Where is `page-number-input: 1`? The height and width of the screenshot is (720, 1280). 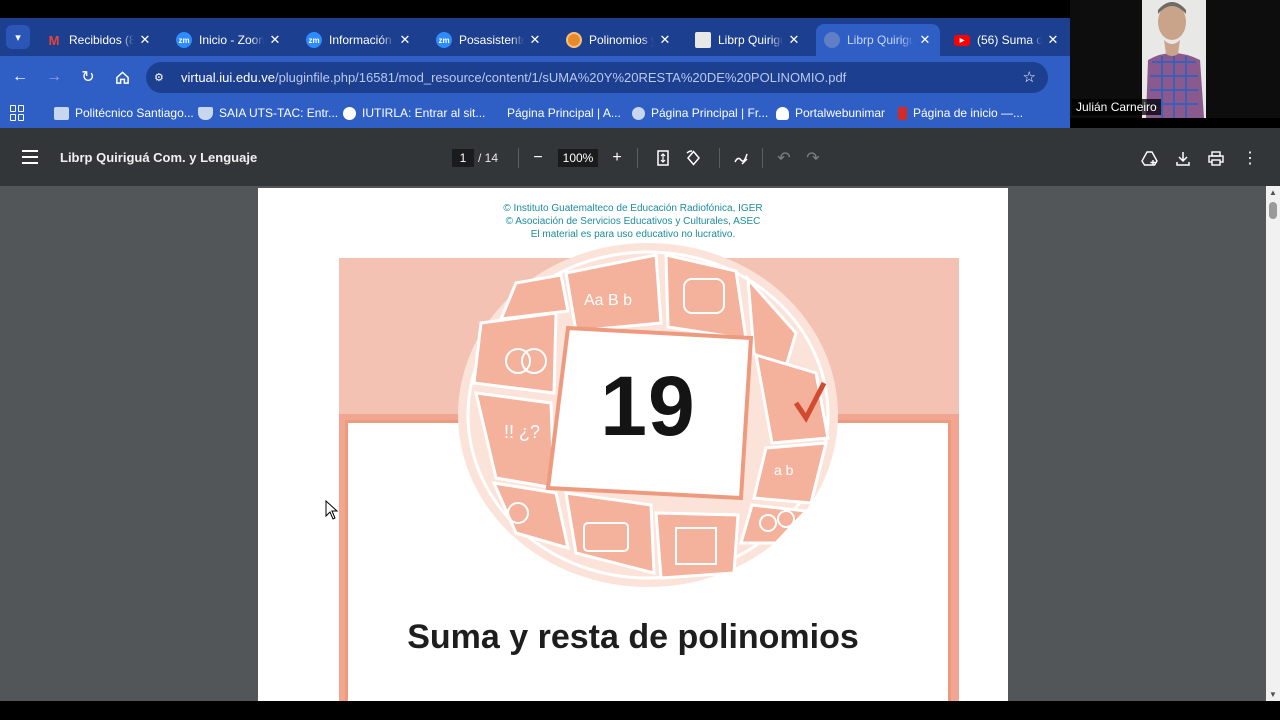 page-number-input: 1 is located at coordinates (463, 158).